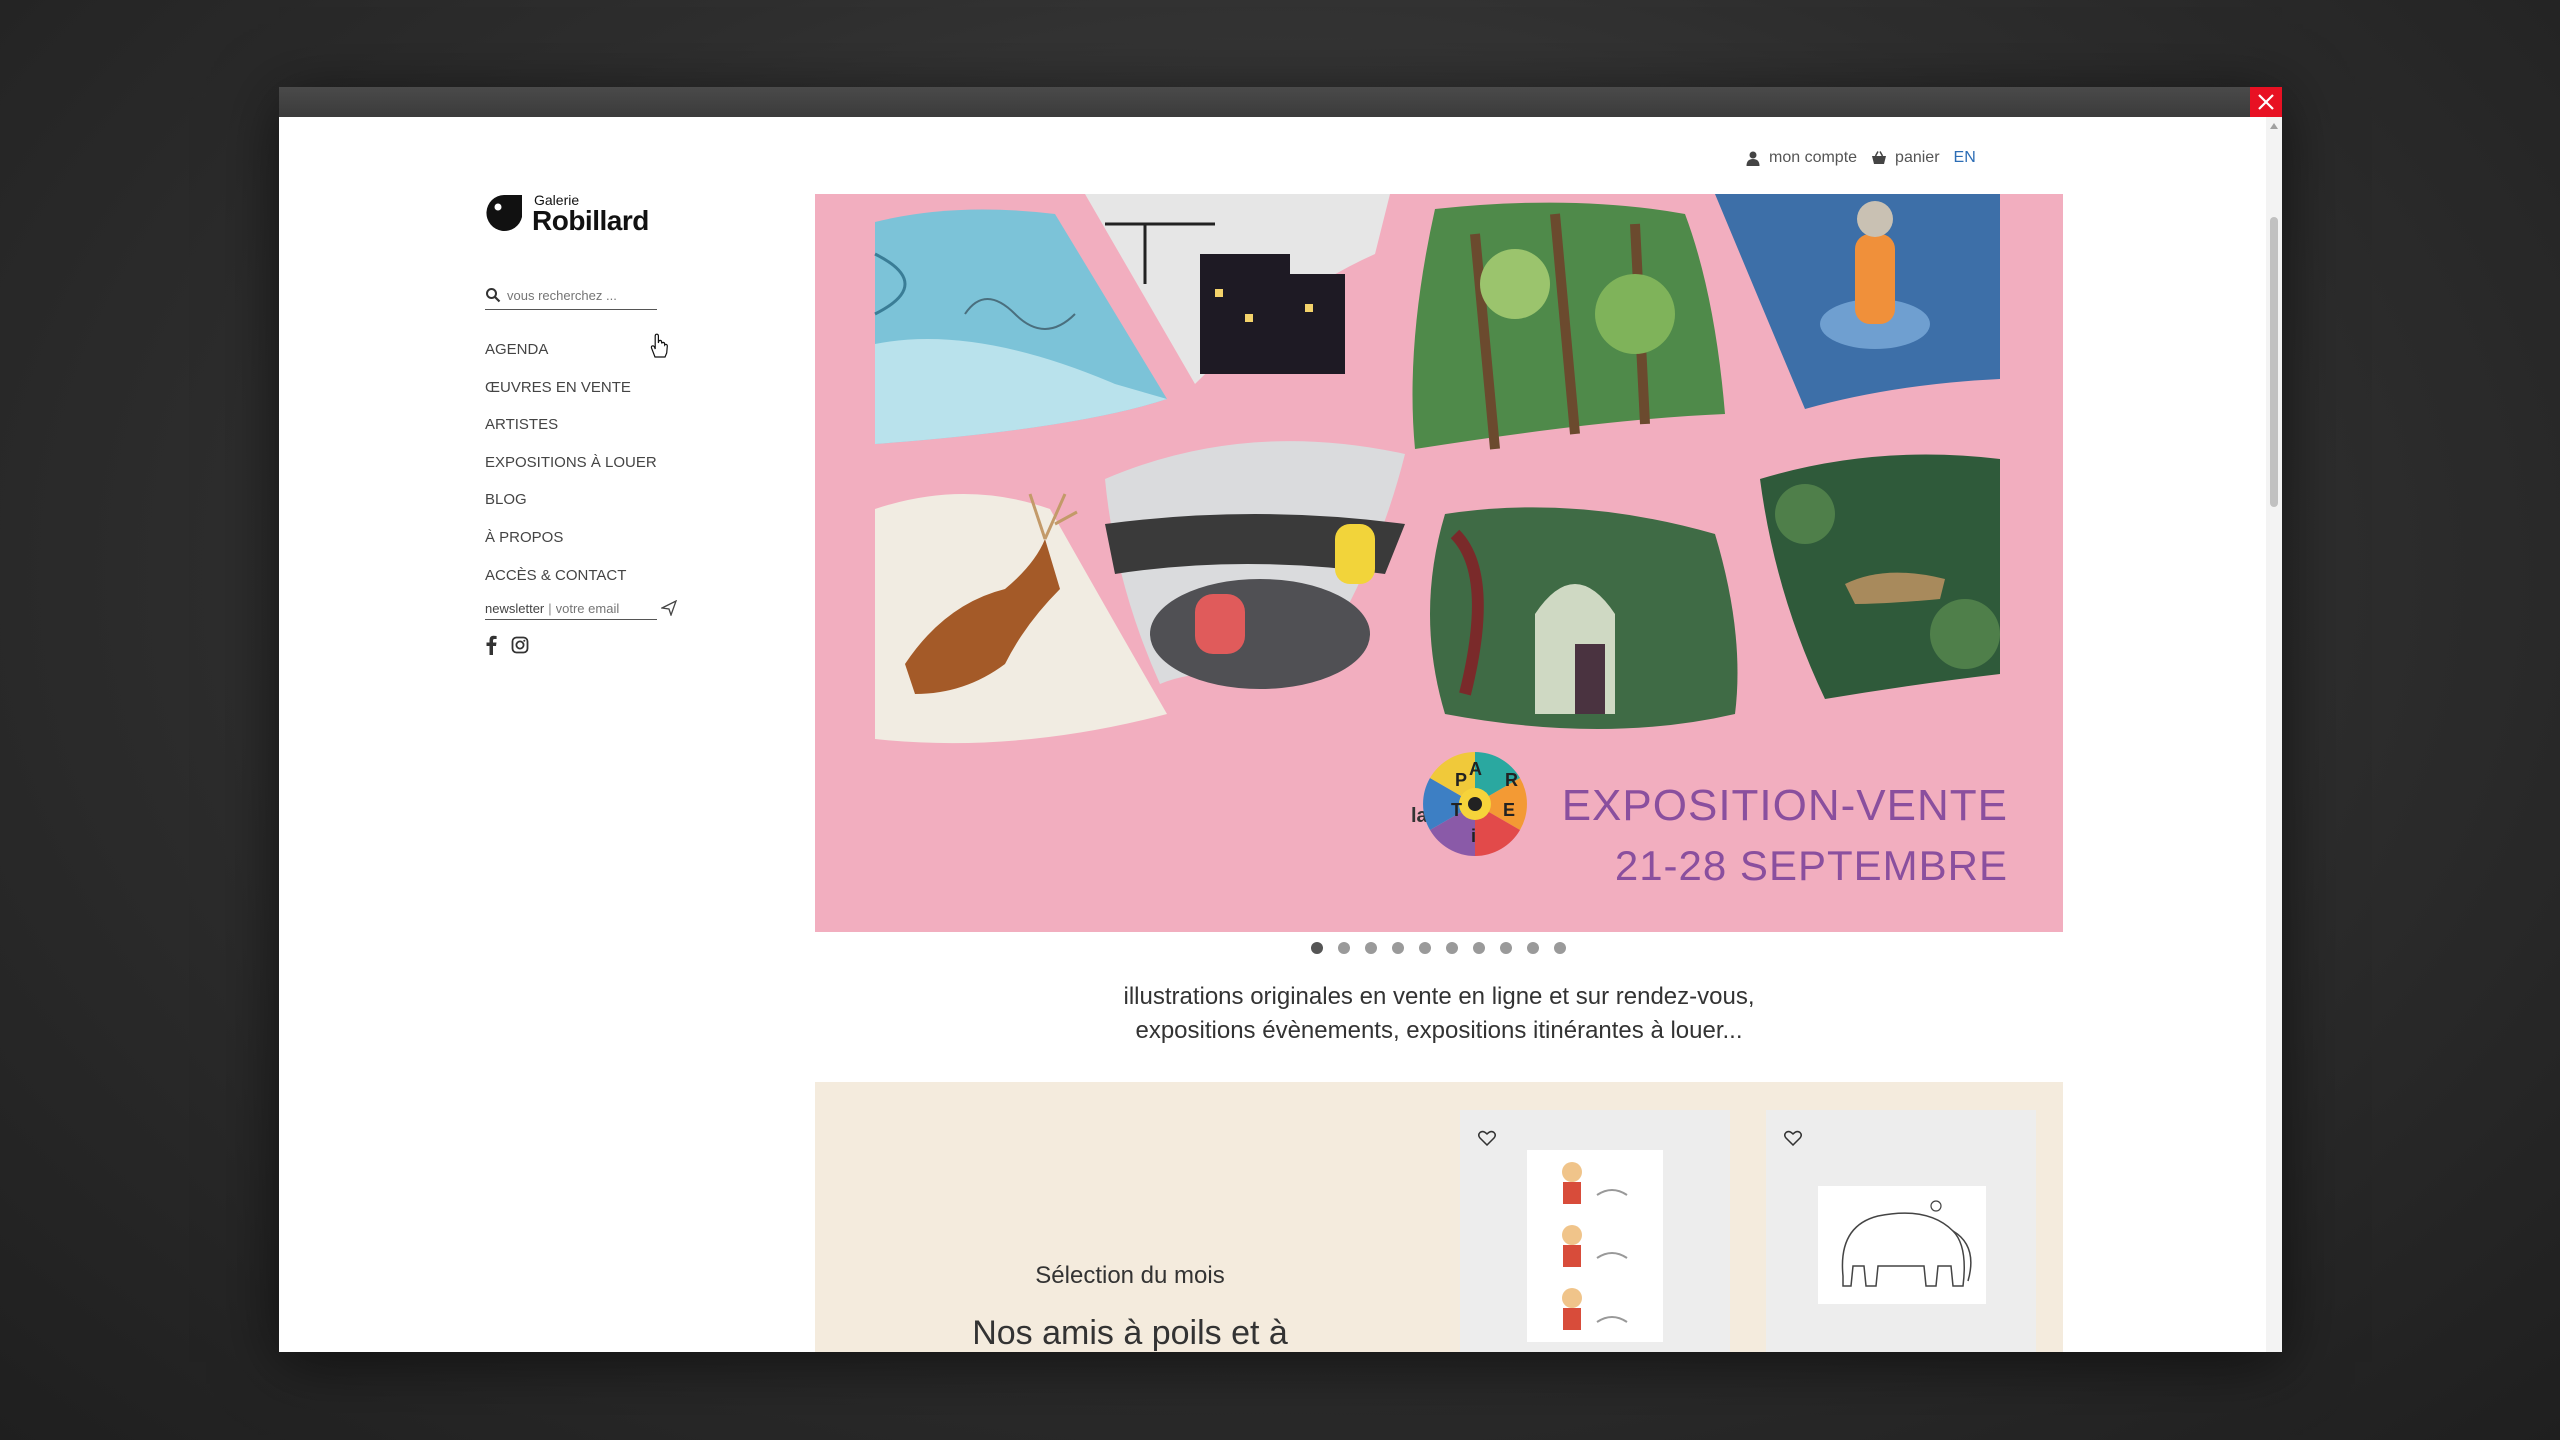 This screenshot has height=1440, width=2560. I want to click on artwork-thumbnail-children, so click(1595, 1246).